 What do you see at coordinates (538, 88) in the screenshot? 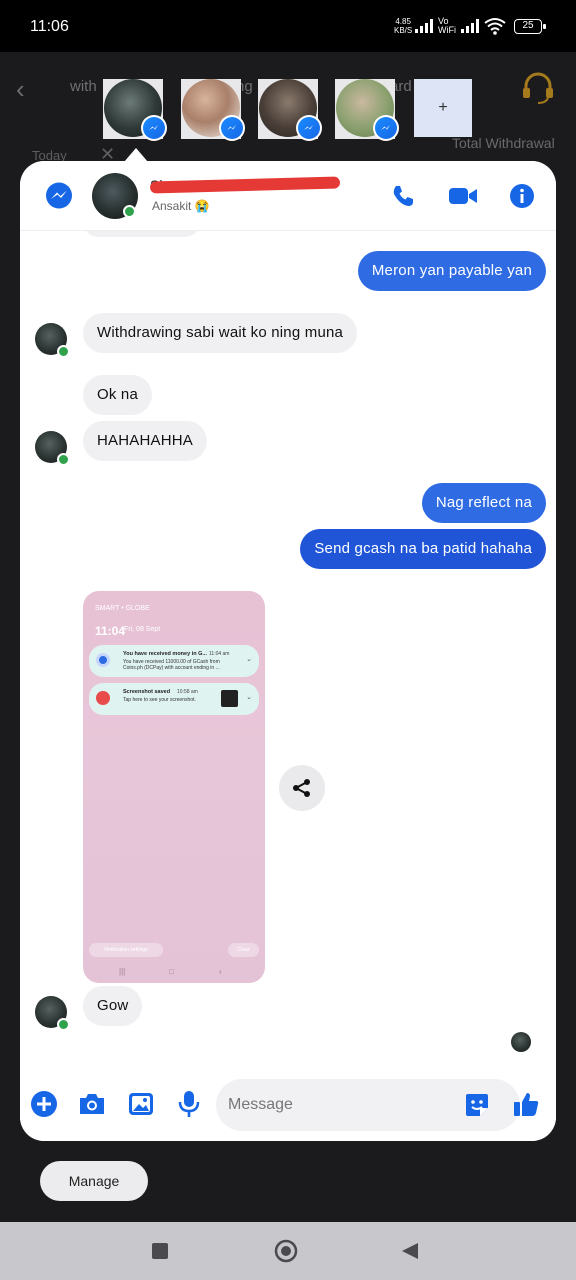
I see `headset-icon` at bounding box center [538, 88].